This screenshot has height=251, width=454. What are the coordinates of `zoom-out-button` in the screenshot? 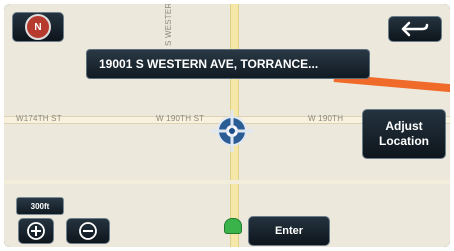 It's located at (88, 231).